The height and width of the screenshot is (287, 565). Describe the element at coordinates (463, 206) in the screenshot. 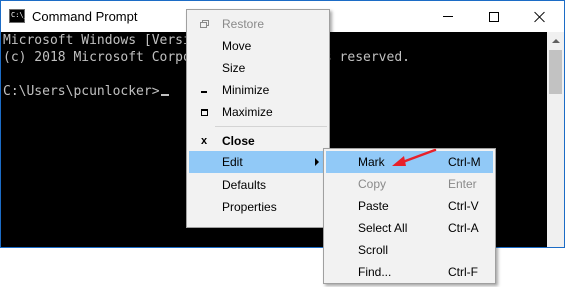

I see `menu-item-shortcut: Ctrl-V` at that location.